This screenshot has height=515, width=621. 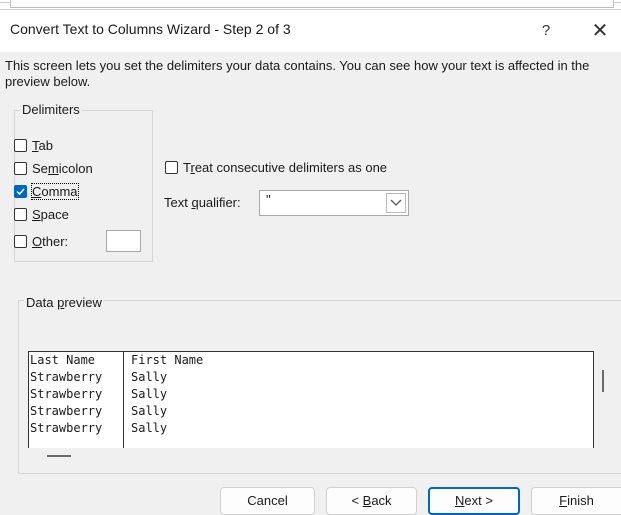 I want to click on other-label: Other:, so click(x=50, y=241).